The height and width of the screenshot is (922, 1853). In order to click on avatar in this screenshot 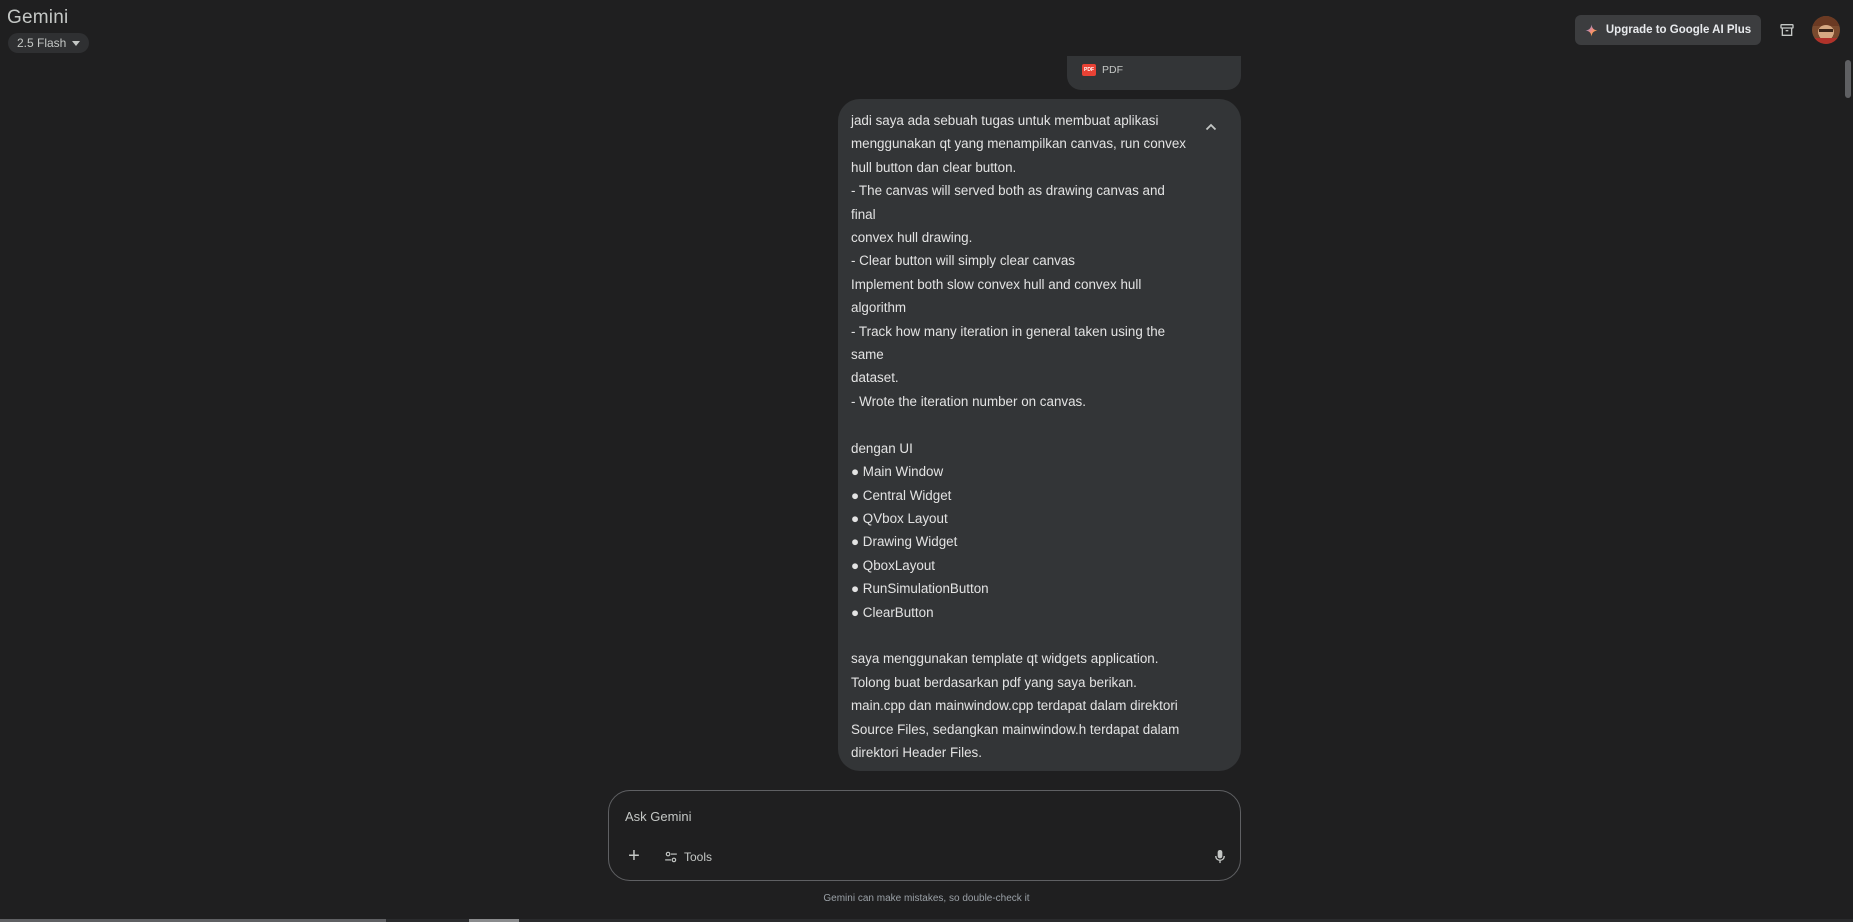, I will do `click(1826, 30)`.